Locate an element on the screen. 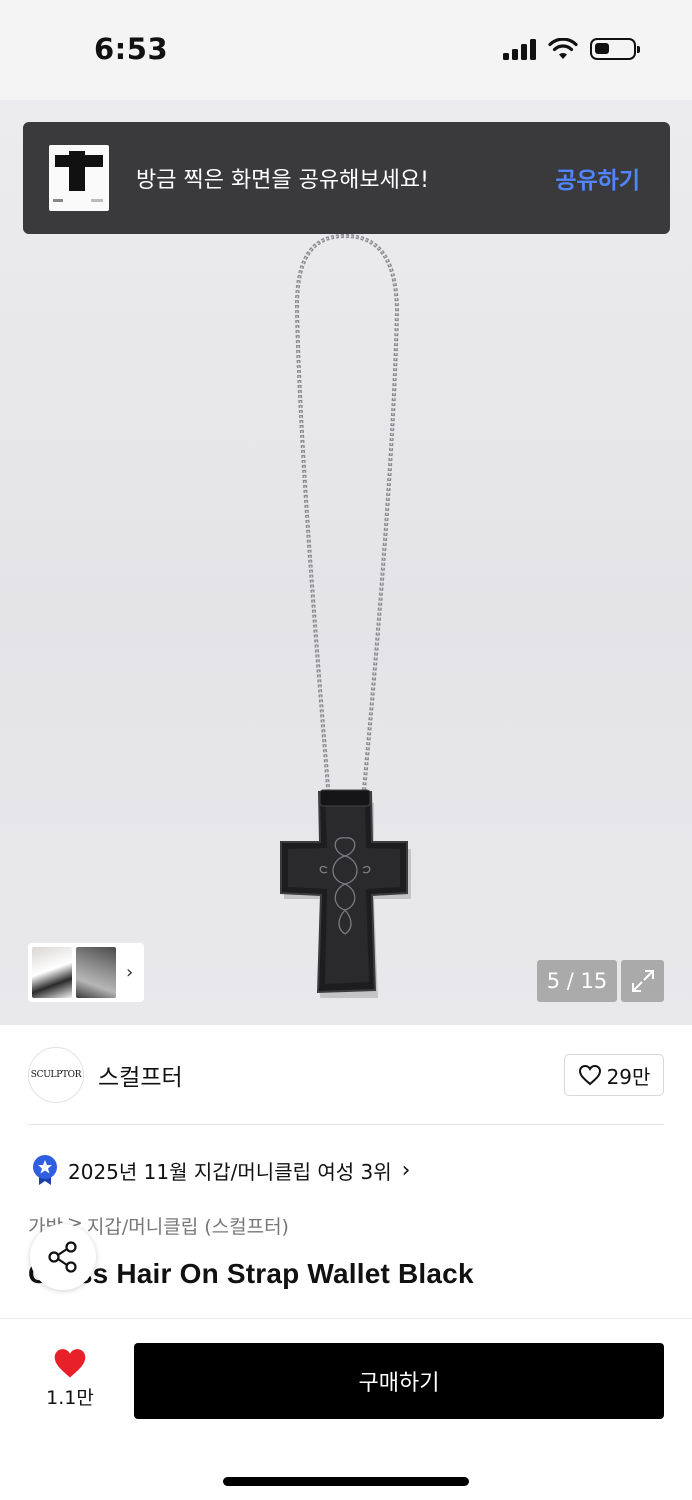 This screenshot has height=1500, width=692. bottom-purchase-bar: 1.1만 구매하기 is located at coordinates (346, 1409).